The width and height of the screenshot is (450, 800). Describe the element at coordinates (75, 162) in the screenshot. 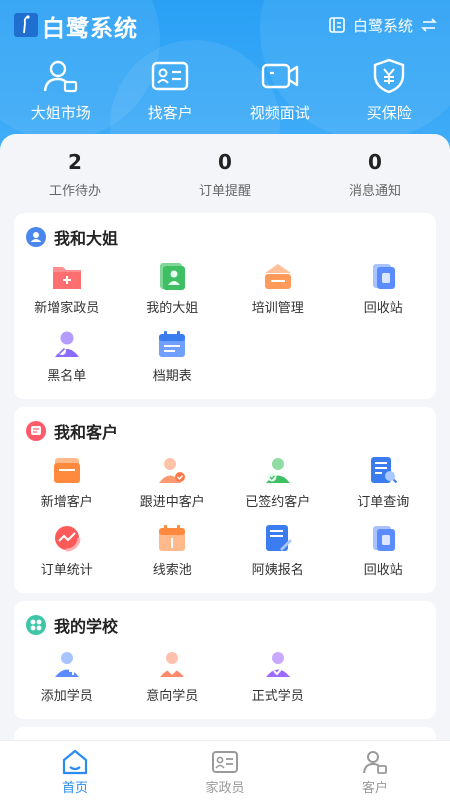

I see `stat-value: 2` at that location.